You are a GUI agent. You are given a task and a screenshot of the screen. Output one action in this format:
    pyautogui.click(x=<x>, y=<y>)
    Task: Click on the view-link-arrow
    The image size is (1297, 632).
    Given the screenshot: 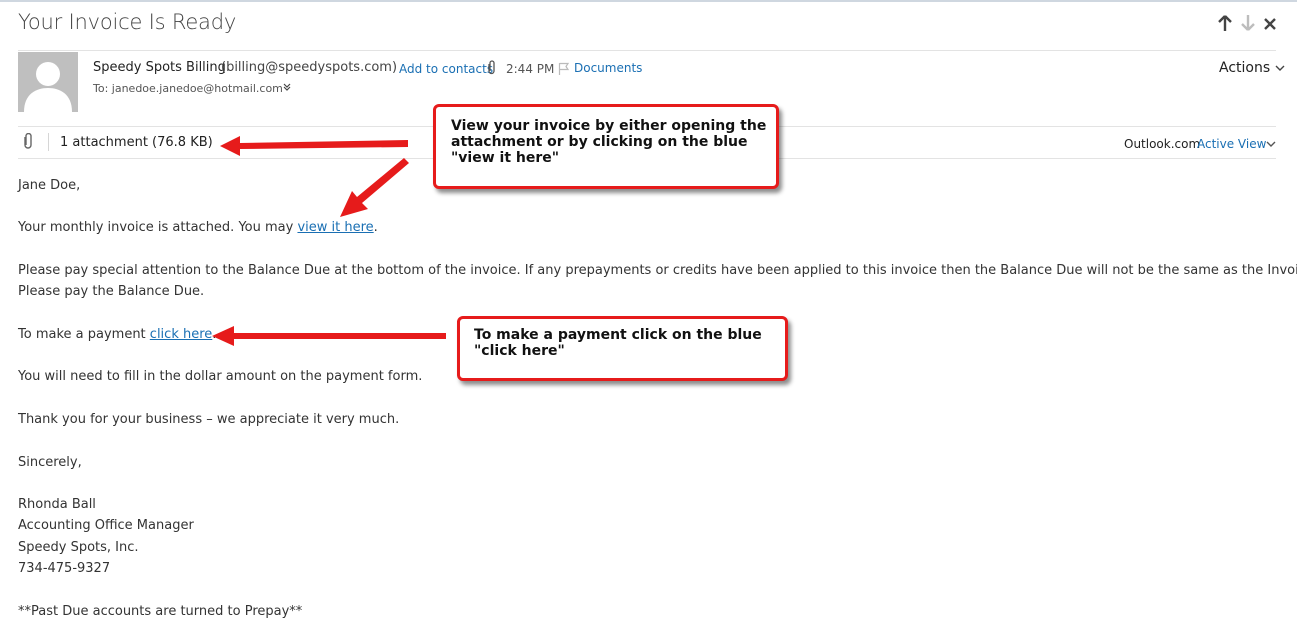 What is the action you would take?
    pyautogui.click(x=374, y=187)
    